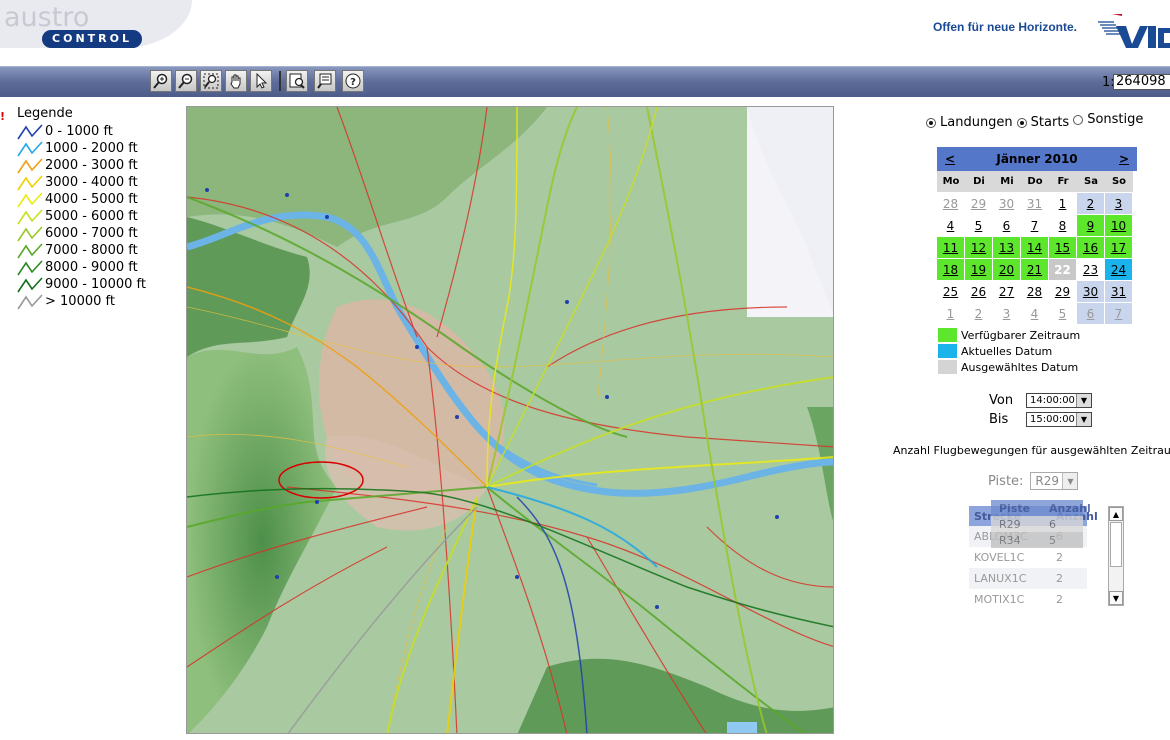 The width and height of the screenshot is (1170, 740). Describe the element at coordinates (1070, 508) in the screenshot. I see `column-header: Anzahl` at that location.